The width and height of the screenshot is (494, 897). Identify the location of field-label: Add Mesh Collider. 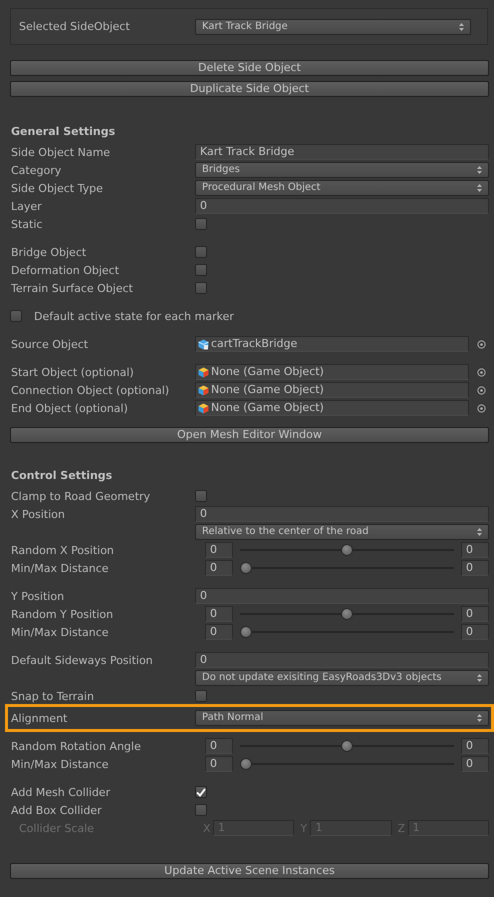
(61, 792).